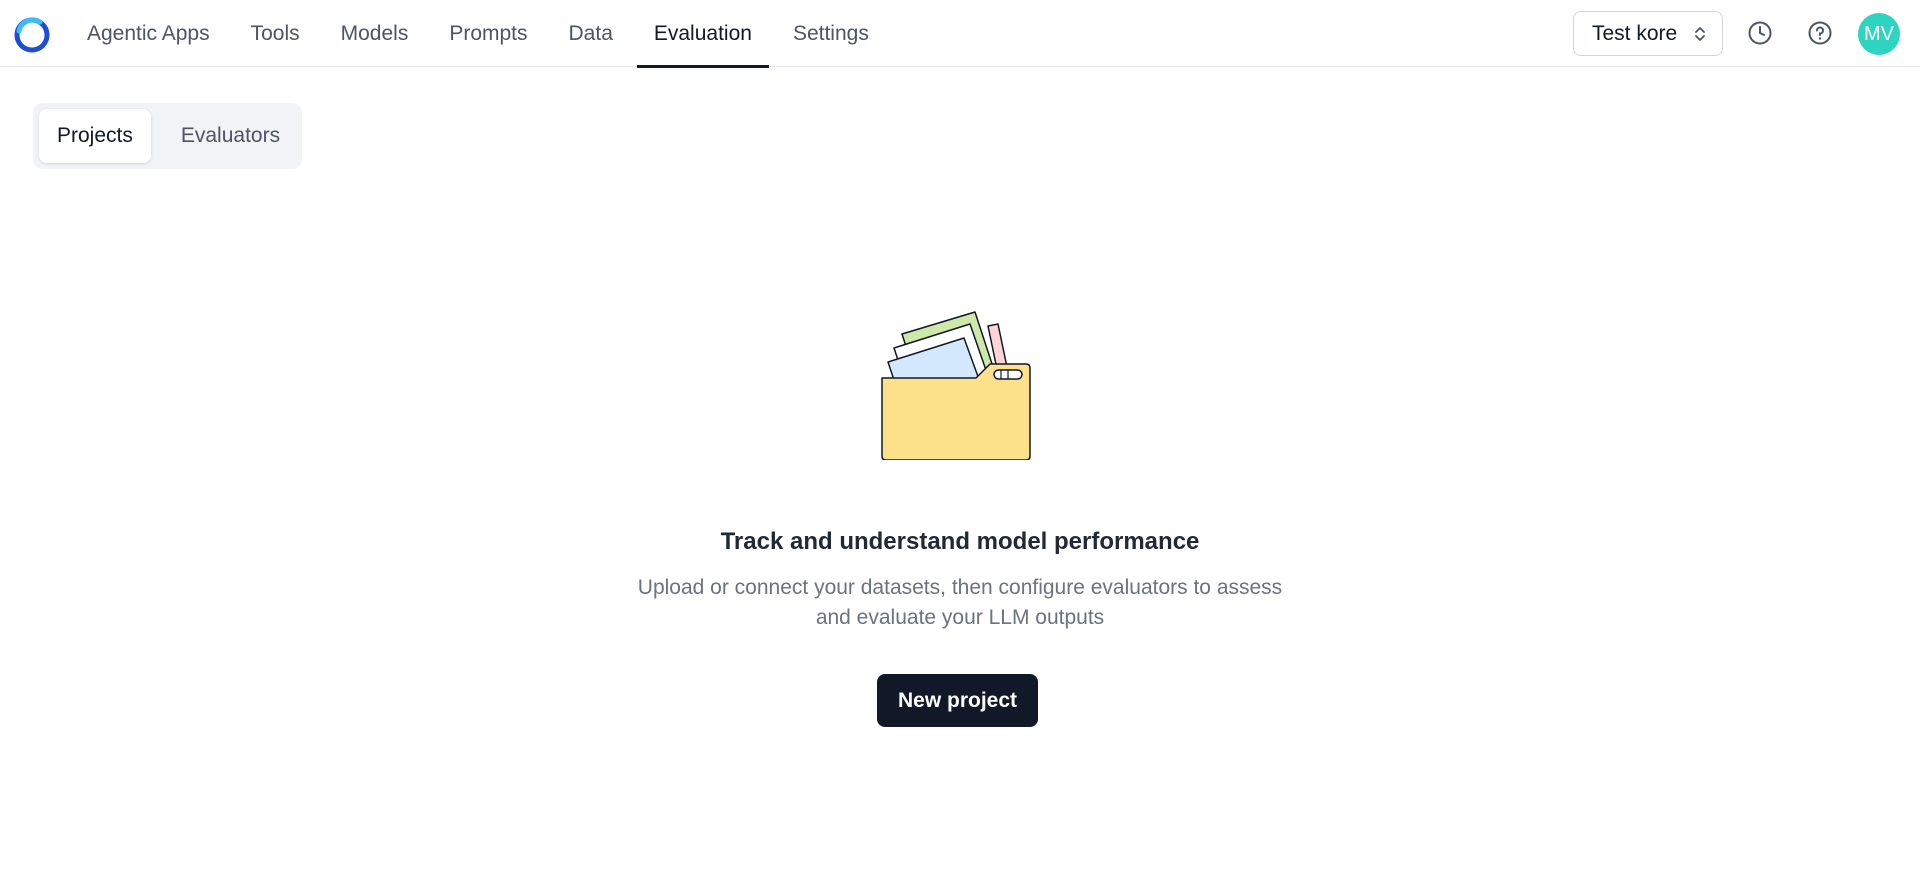 The image size is (1920, 871). I want to click on new-project-button: New project, so click(957, 700).